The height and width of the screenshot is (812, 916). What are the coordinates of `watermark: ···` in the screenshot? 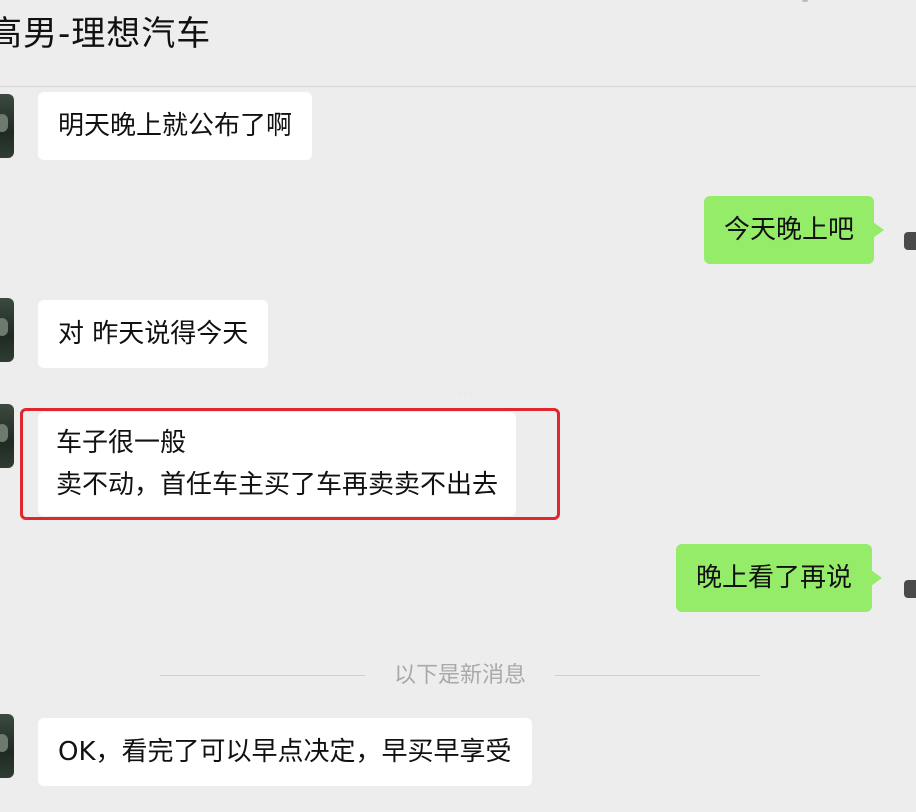 It's located at (466, 393).